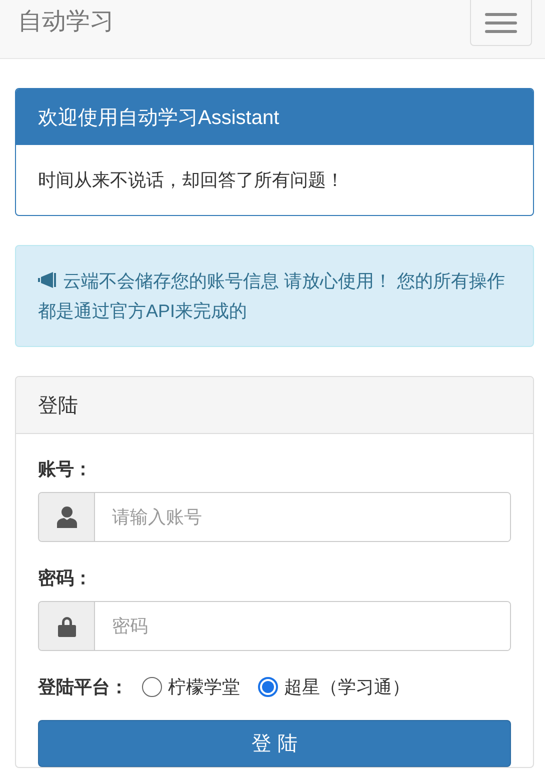  Describe the element at coordinates (191, 180) in the screenshot. I see `panel-text: 时间从来不说话，却回答了所有问题！` at that location.